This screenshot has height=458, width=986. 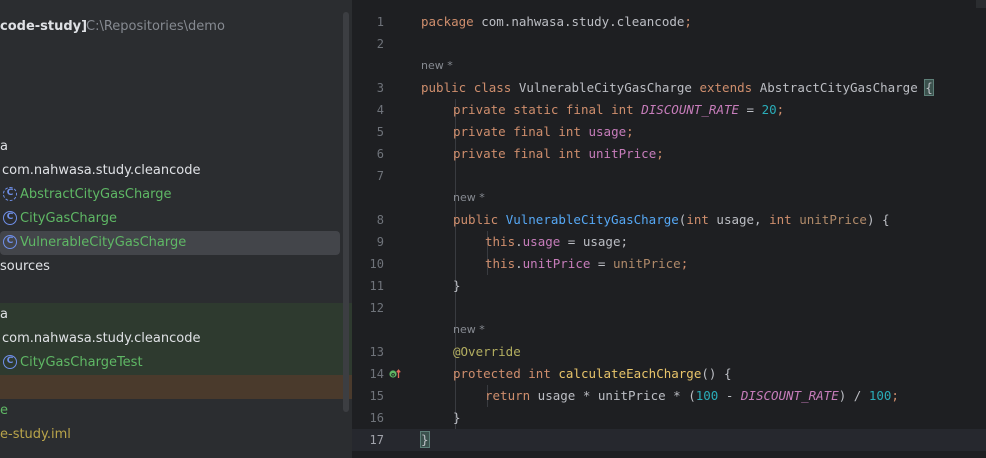 I want to click on line-number: 7, so click(x=380, y=176).